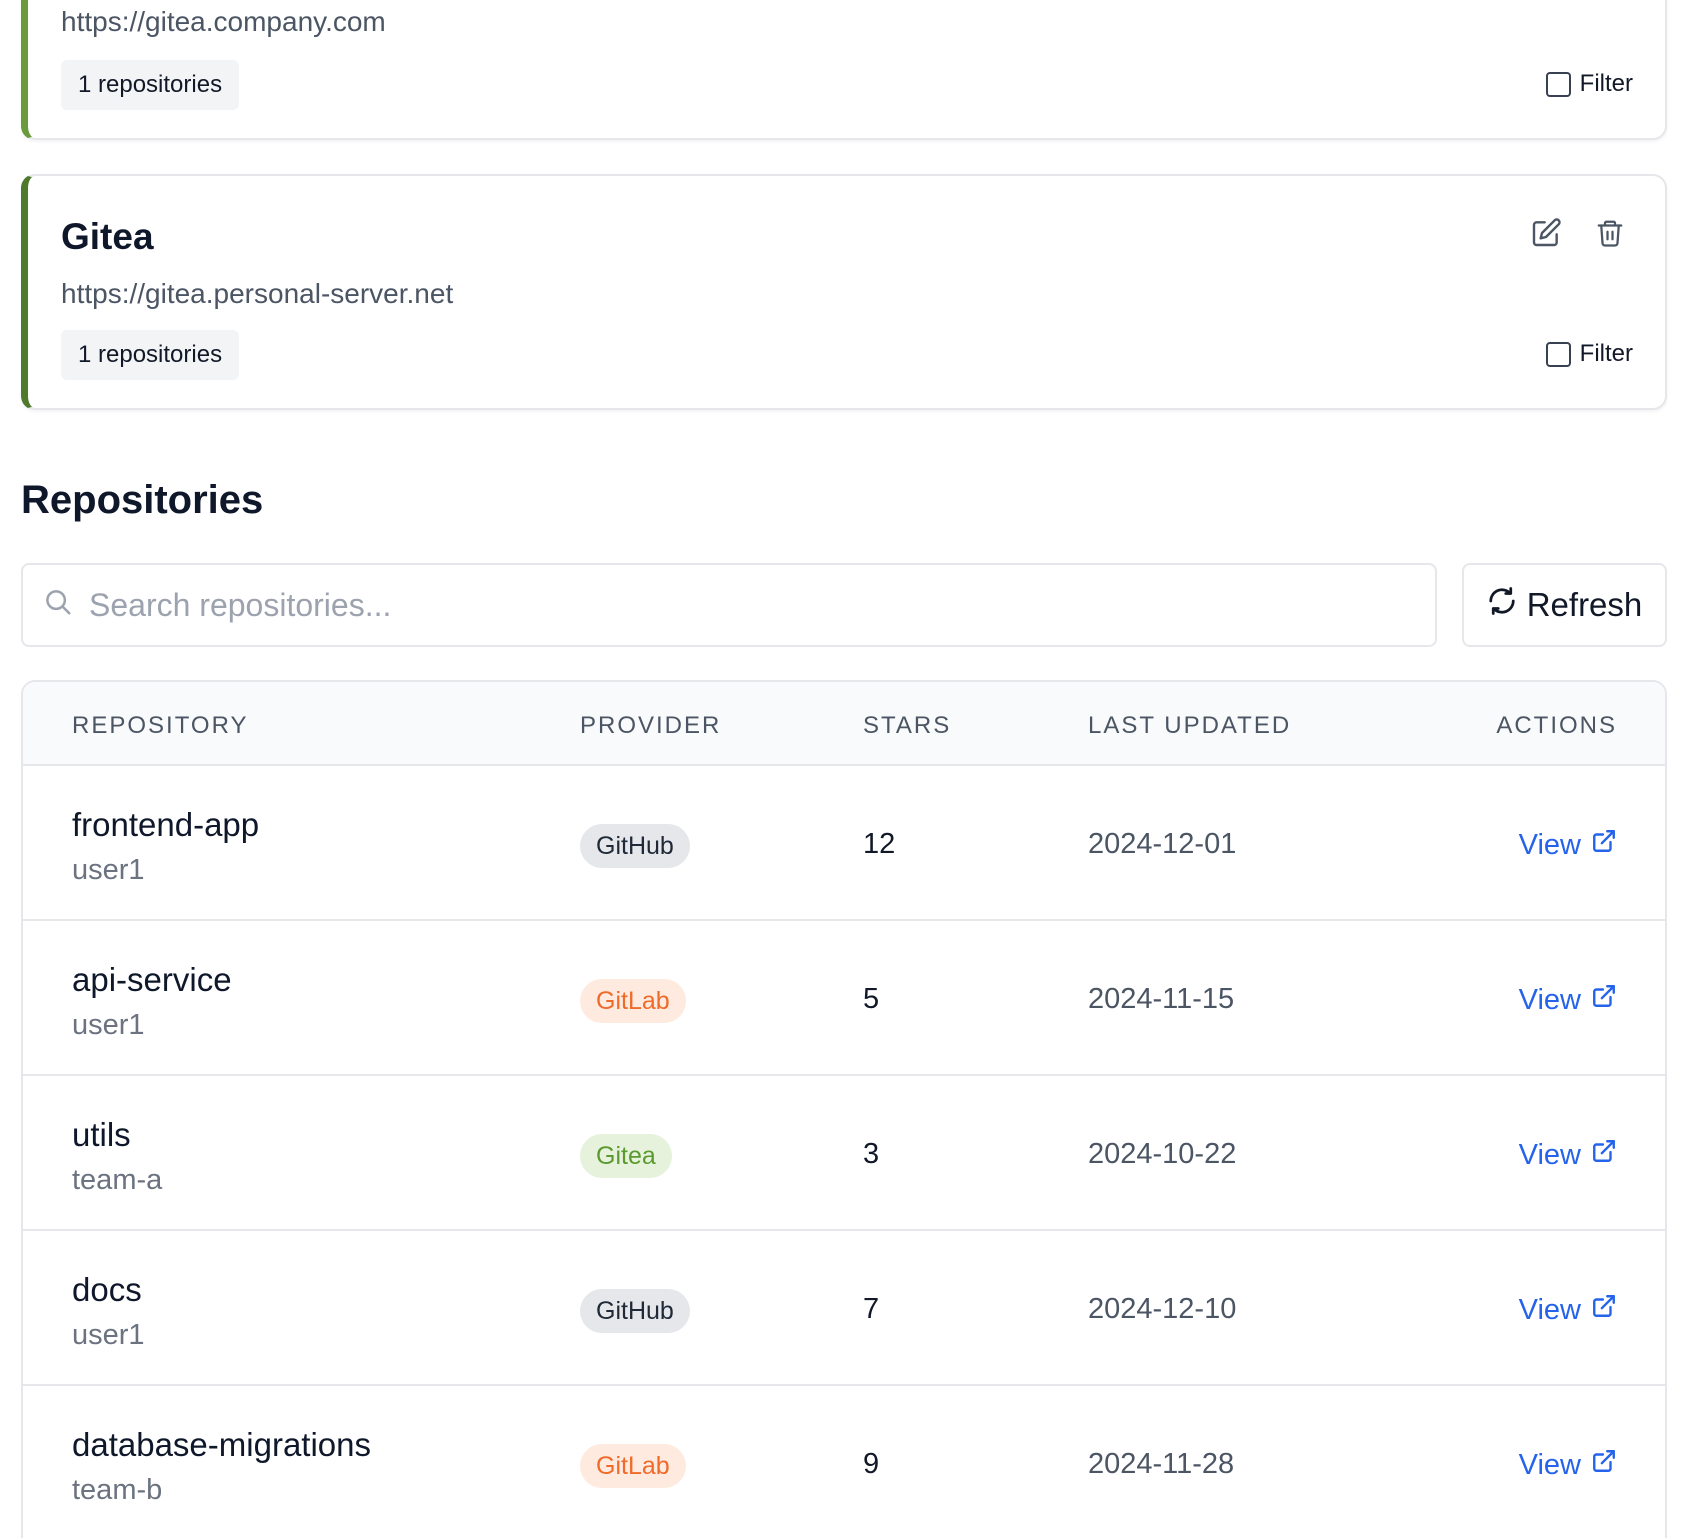 The image size is (1686, 1538). I want to click on search-box, so click(729, 605).